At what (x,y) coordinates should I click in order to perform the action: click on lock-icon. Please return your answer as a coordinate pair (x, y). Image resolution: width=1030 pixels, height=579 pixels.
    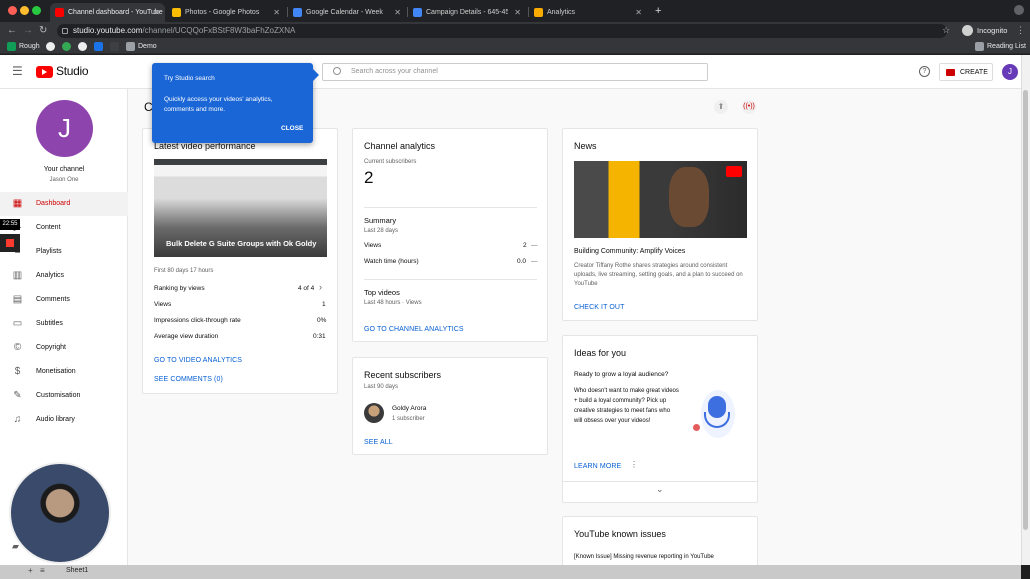
    Looking at the image, I should click on (65, 31).